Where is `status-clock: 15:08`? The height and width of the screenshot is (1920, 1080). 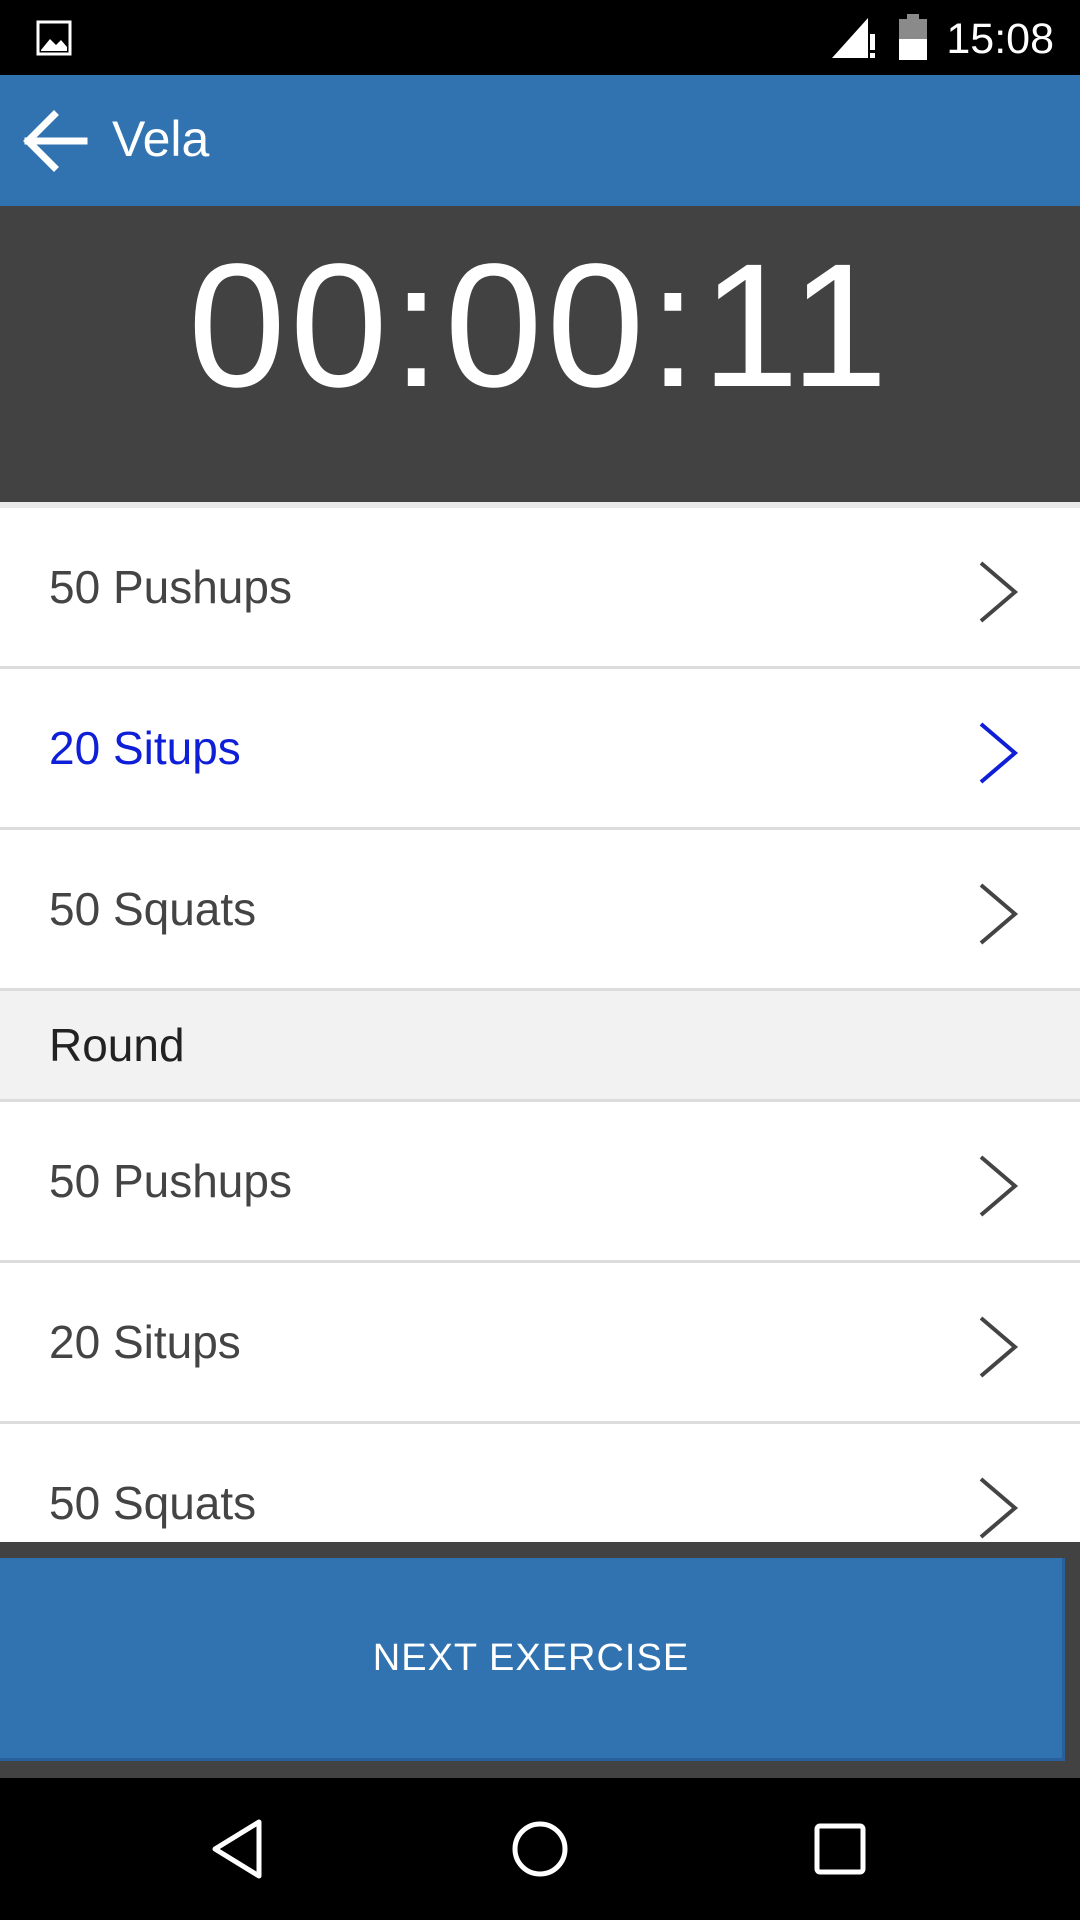 status-clock: 15:08 is located at coordinates (1000, 39).